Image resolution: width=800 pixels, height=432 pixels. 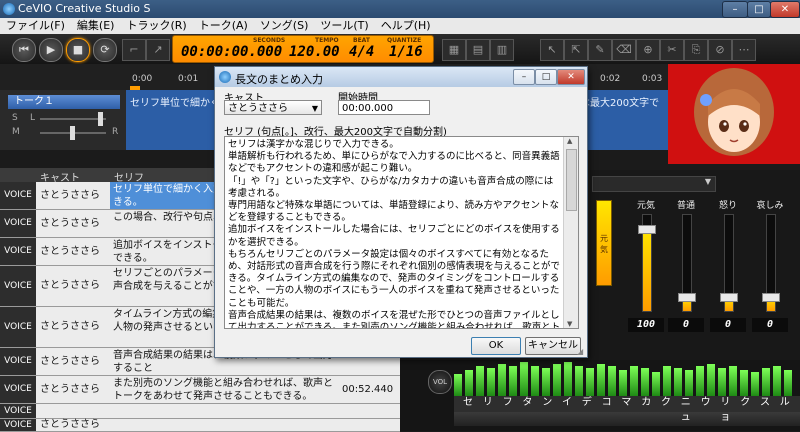 I want to click on cancel-button: キャンセル, so click(x=553, y=346).